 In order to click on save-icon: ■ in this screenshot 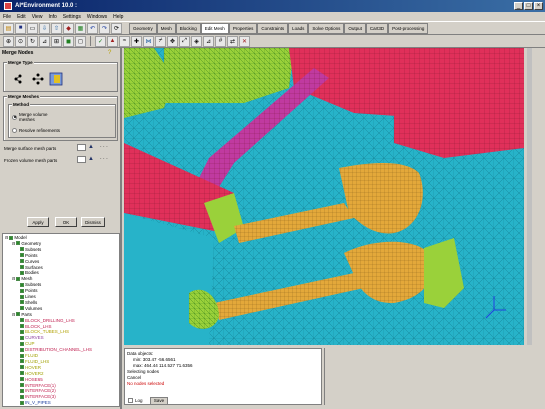, I will do `click(20, 28)`.